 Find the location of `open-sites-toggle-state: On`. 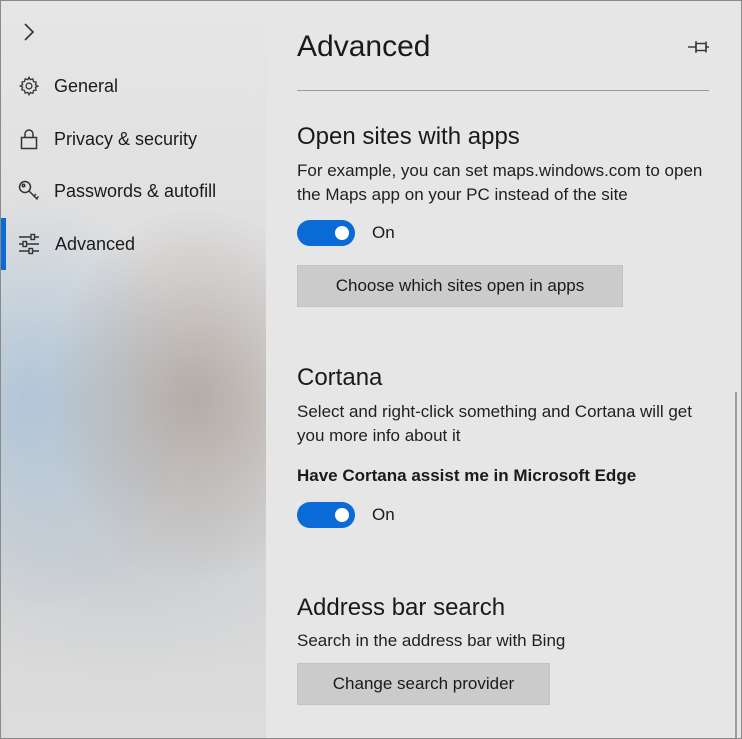

open-sites-toggle-state: On is located at coordinates (383, 232).